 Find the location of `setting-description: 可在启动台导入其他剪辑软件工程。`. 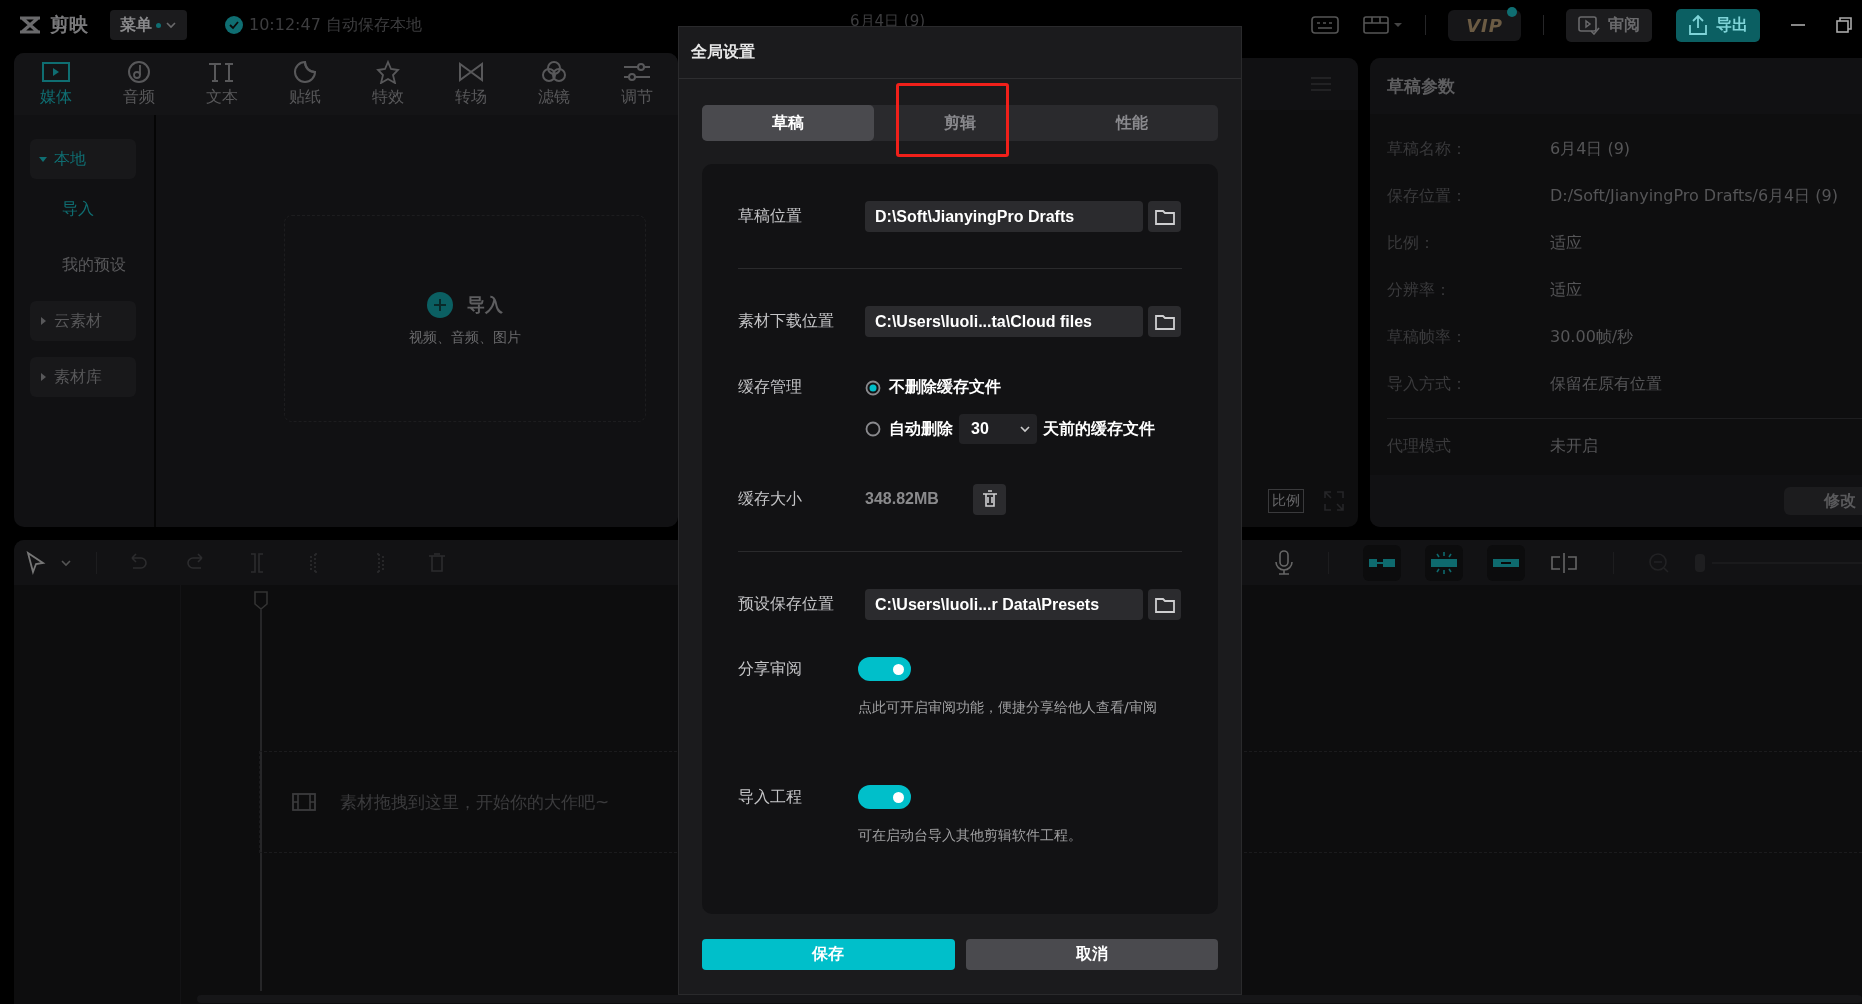

setting-description: 可在启动台导入其他剪辑软件工程。 is located at coordinates (970, 836).